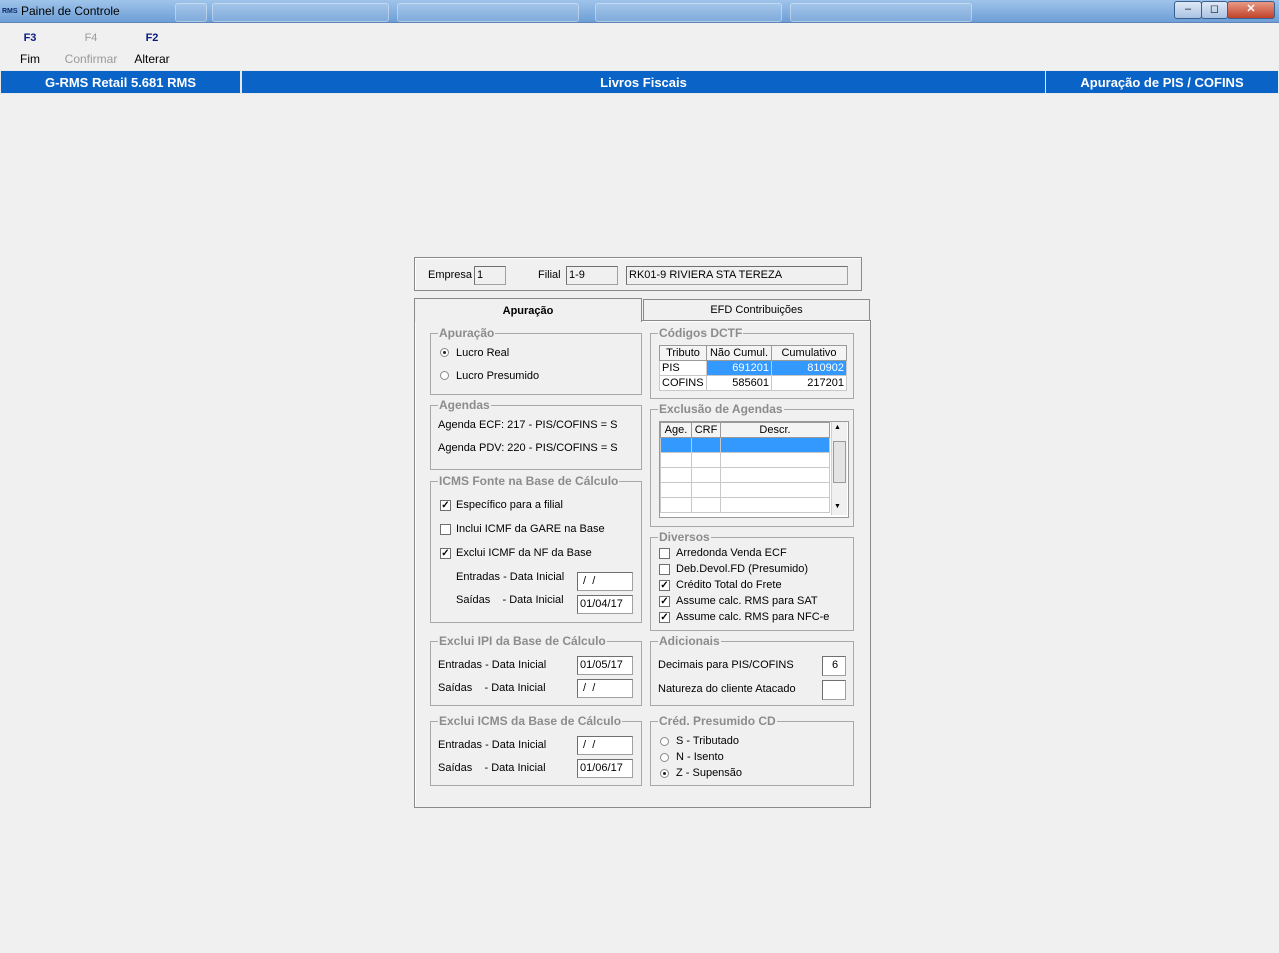 This screenshot has width=1279, height=953. What do you see at coordinates (30, 50) in the screenshot?
I see `toolbar-fim-button: F3 Fim` at bounding box center [30, 50].